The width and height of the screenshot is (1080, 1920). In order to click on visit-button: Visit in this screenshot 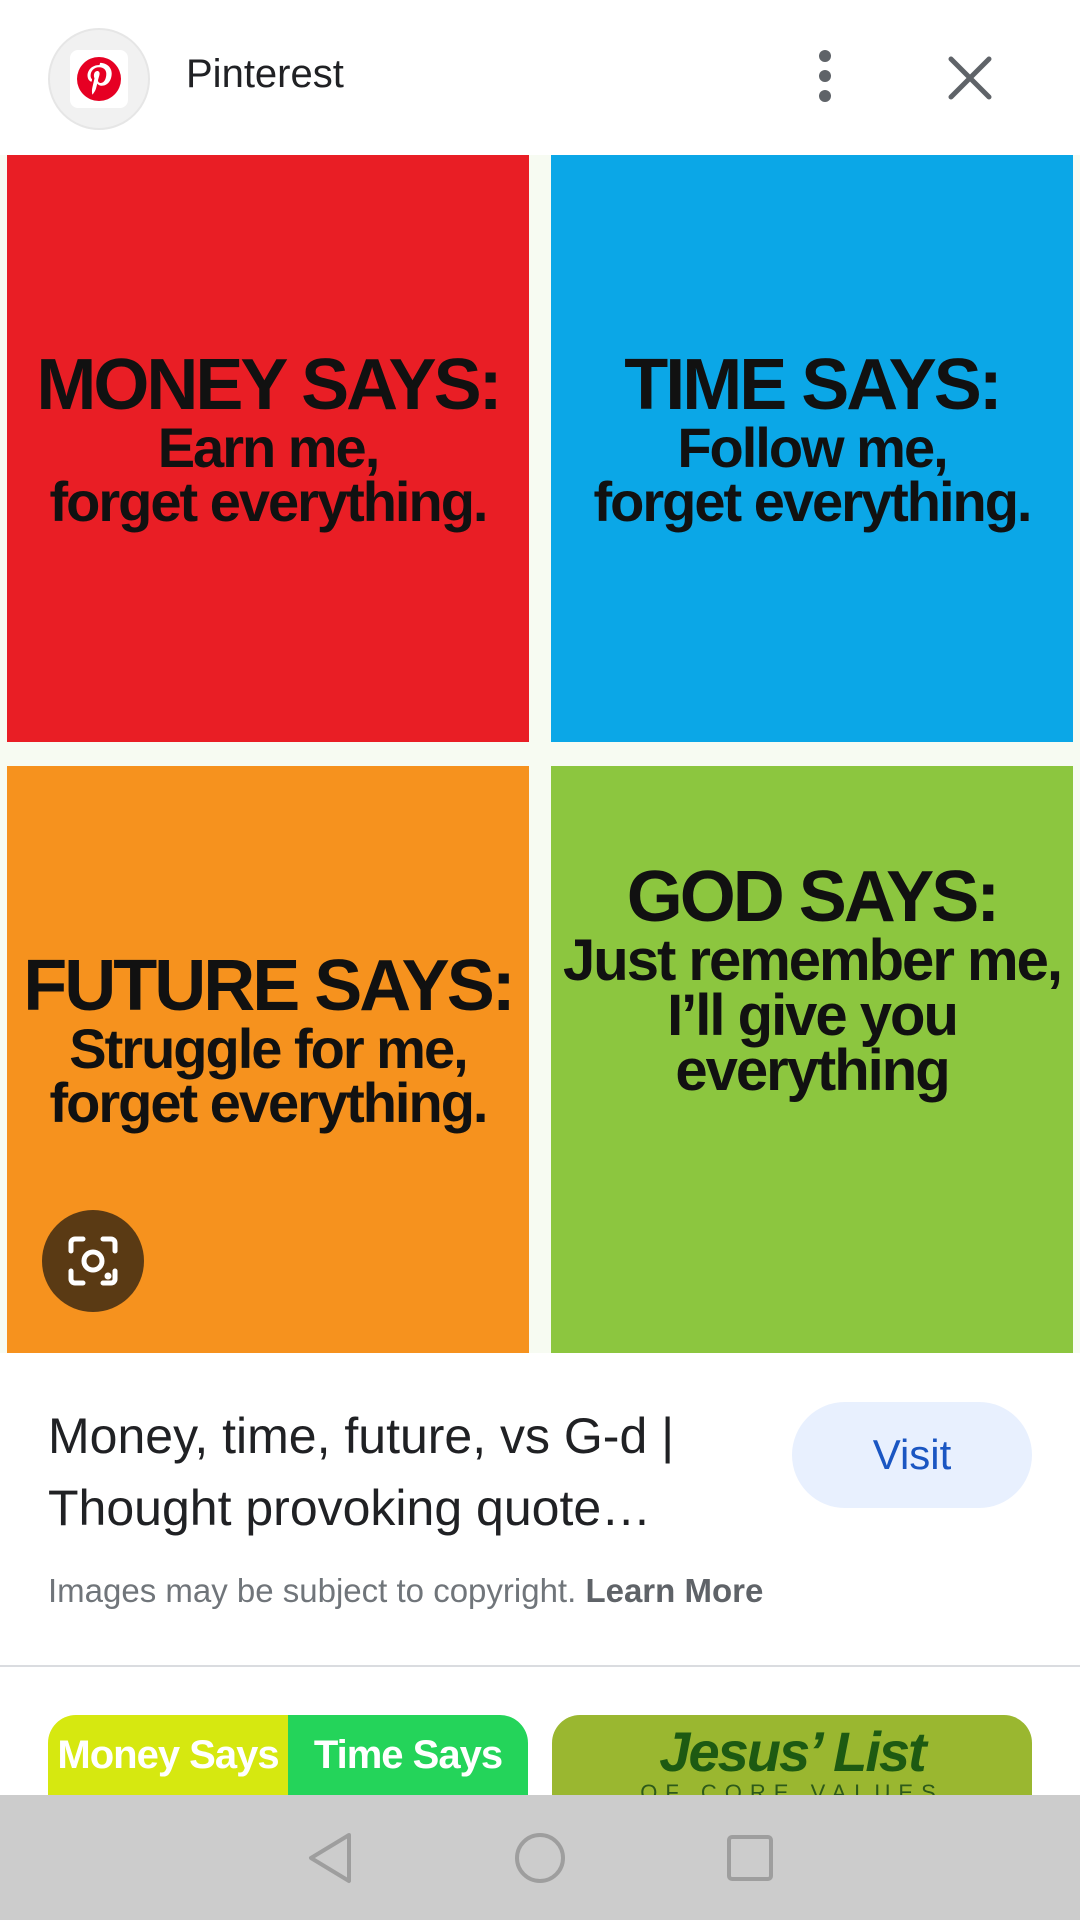, I will do `click(912, 1455)`.